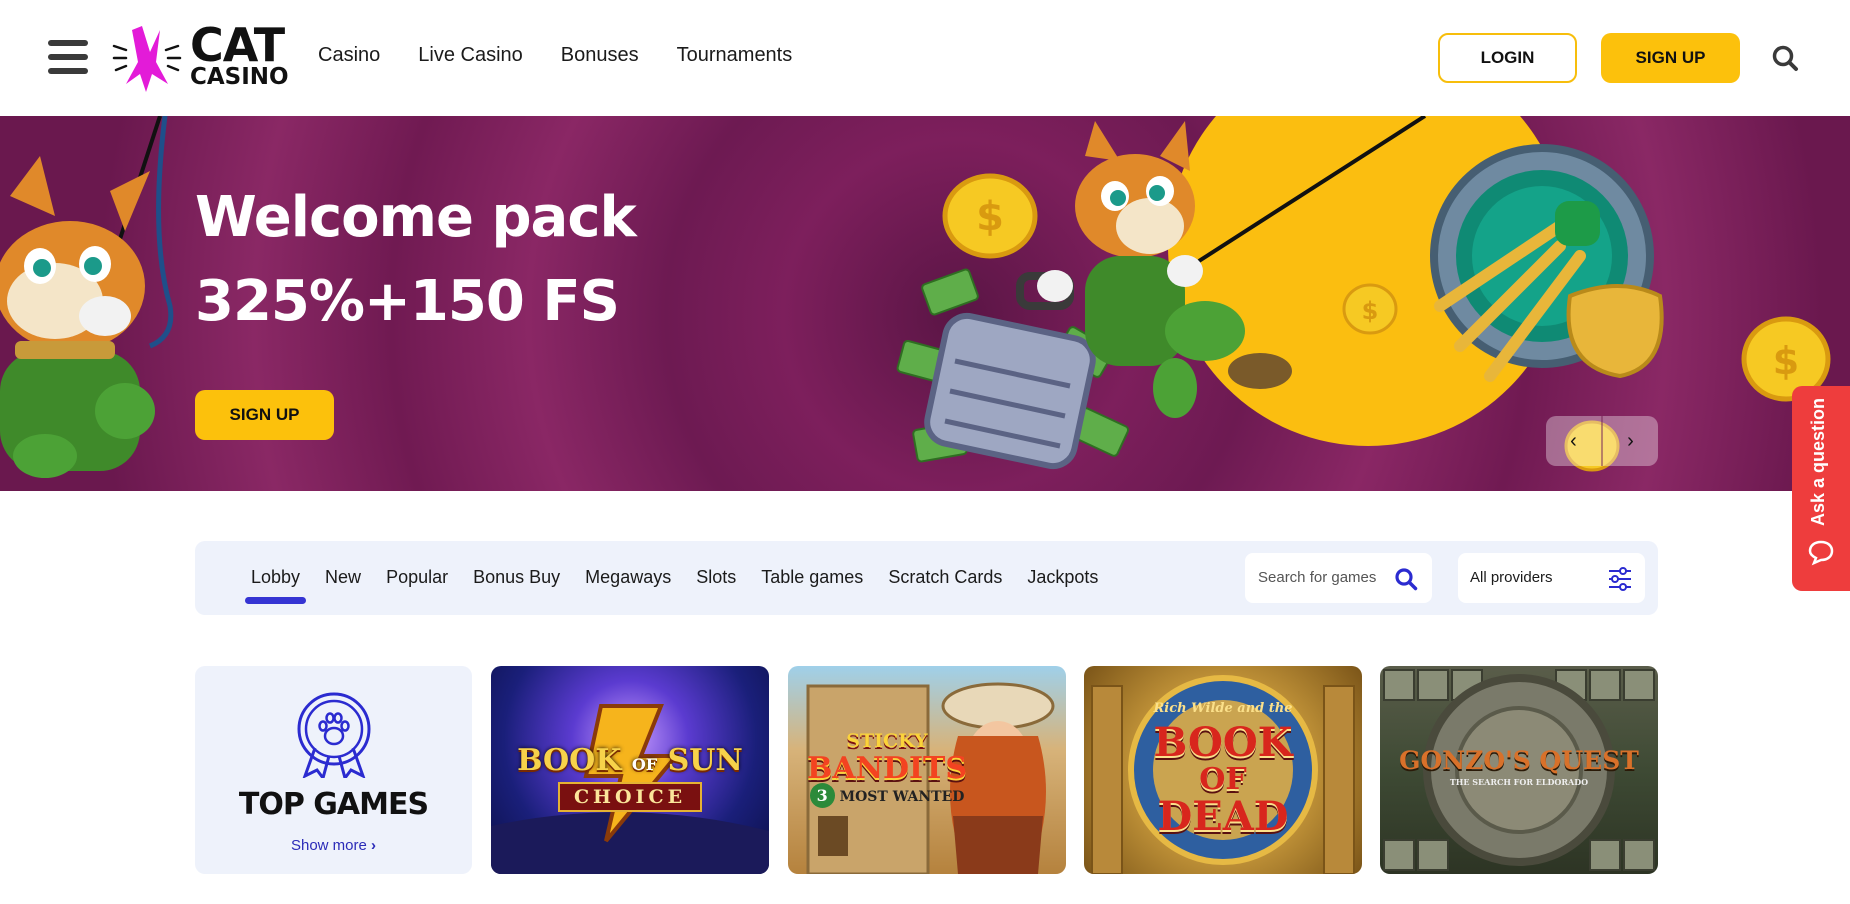 This screenshot has width=1850, height=904. I want to click on game1-line4: CHOICE, so click(630, 797).